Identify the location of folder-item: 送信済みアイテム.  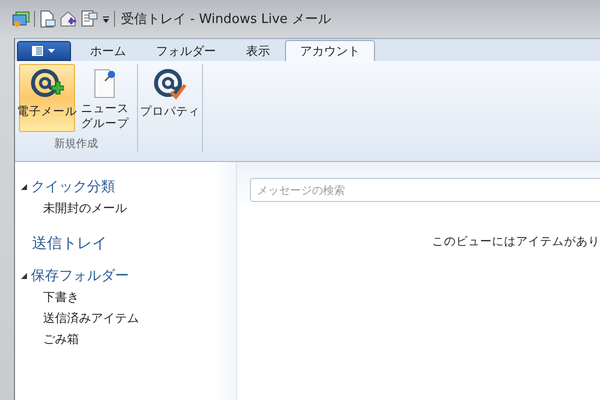
(80, 318).